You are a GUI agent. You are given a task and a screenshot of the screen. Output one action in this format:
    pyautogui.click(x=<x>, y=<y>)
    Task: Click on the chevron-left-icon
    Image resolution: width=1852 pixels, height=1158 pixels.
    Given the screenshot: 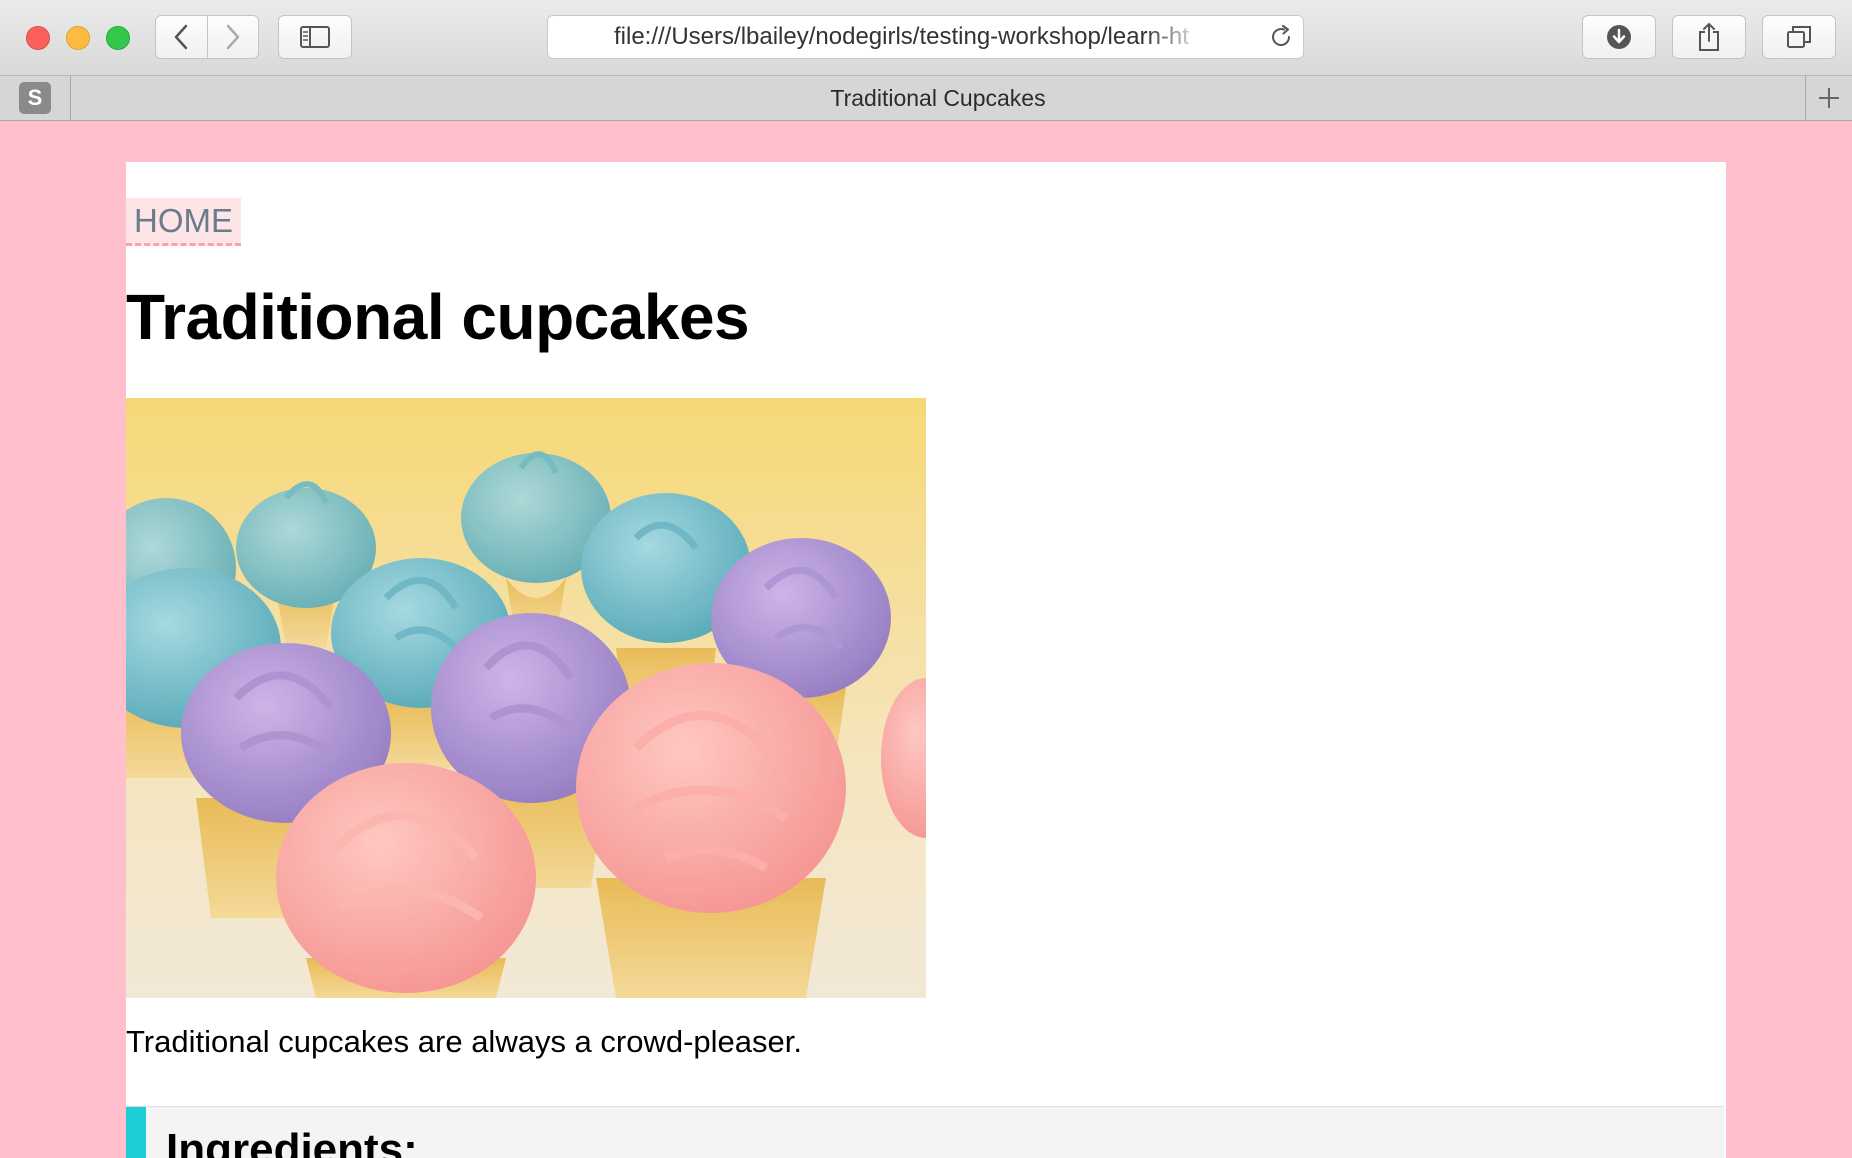 What is the action you would take?
    pyautogui.click(x=181, y=37)
    